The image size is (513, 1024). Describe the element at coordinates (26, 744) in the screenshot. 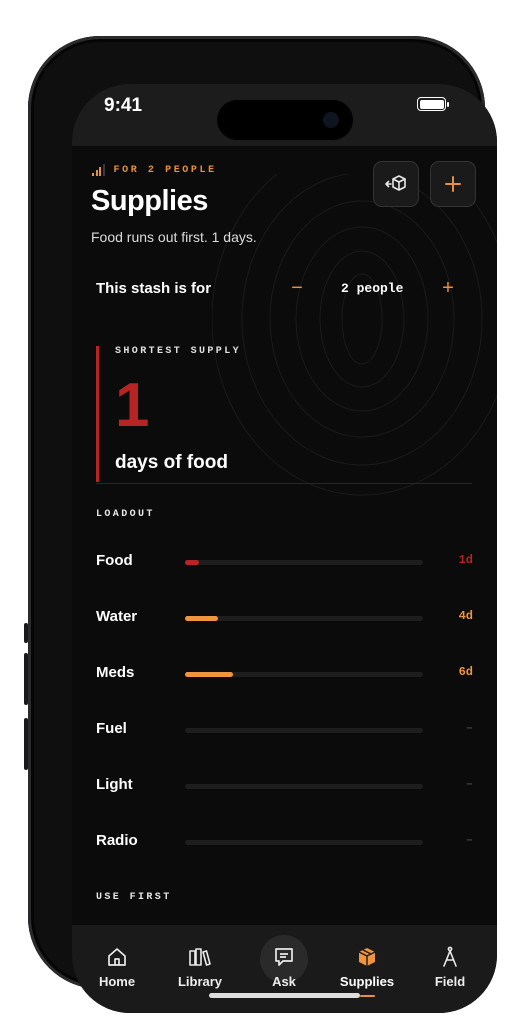

I see `volume-down-button` at that location.